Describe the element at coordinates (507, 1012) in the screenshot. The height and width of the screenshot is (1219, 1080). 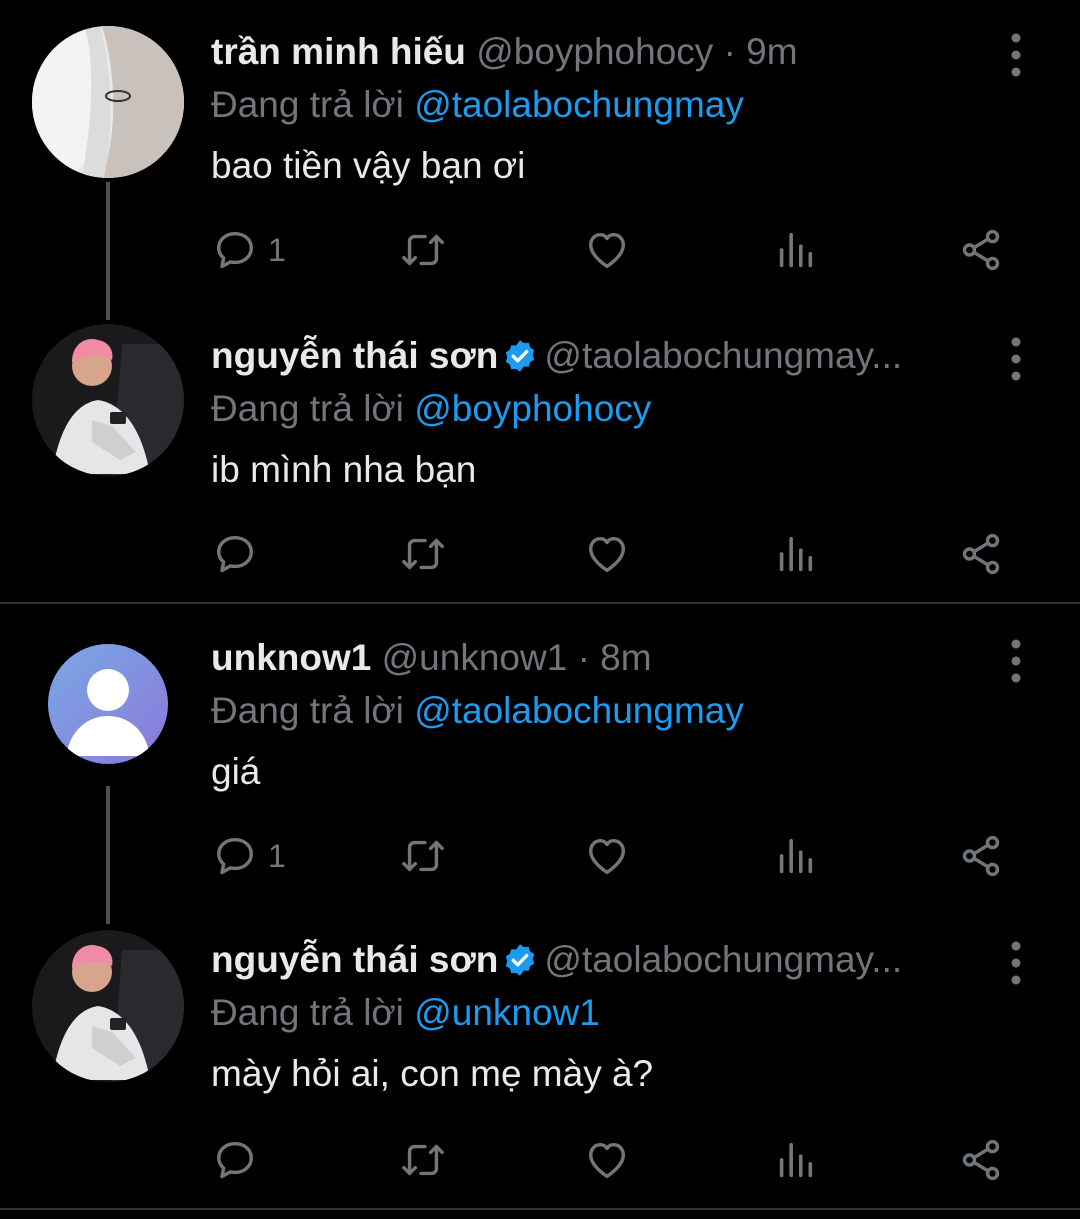
I see `mention-link: @unknow1` at that location.